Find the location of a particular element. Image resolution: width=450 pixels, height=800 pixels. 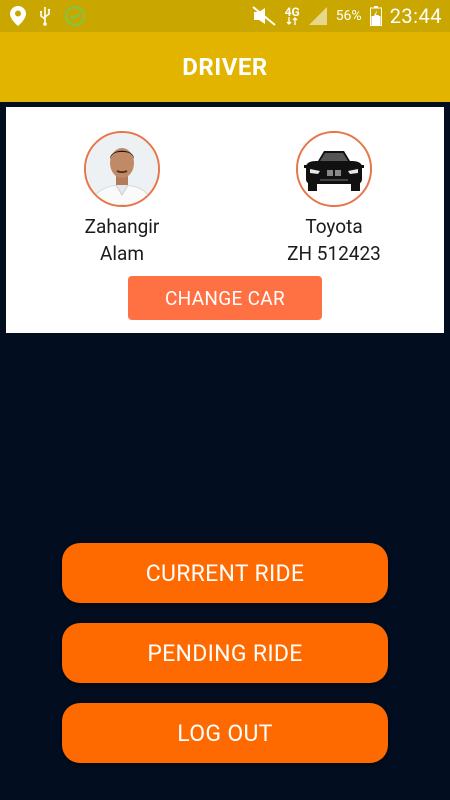

driver-profile: Zahangir Alam is located at coordinates (122, 199).